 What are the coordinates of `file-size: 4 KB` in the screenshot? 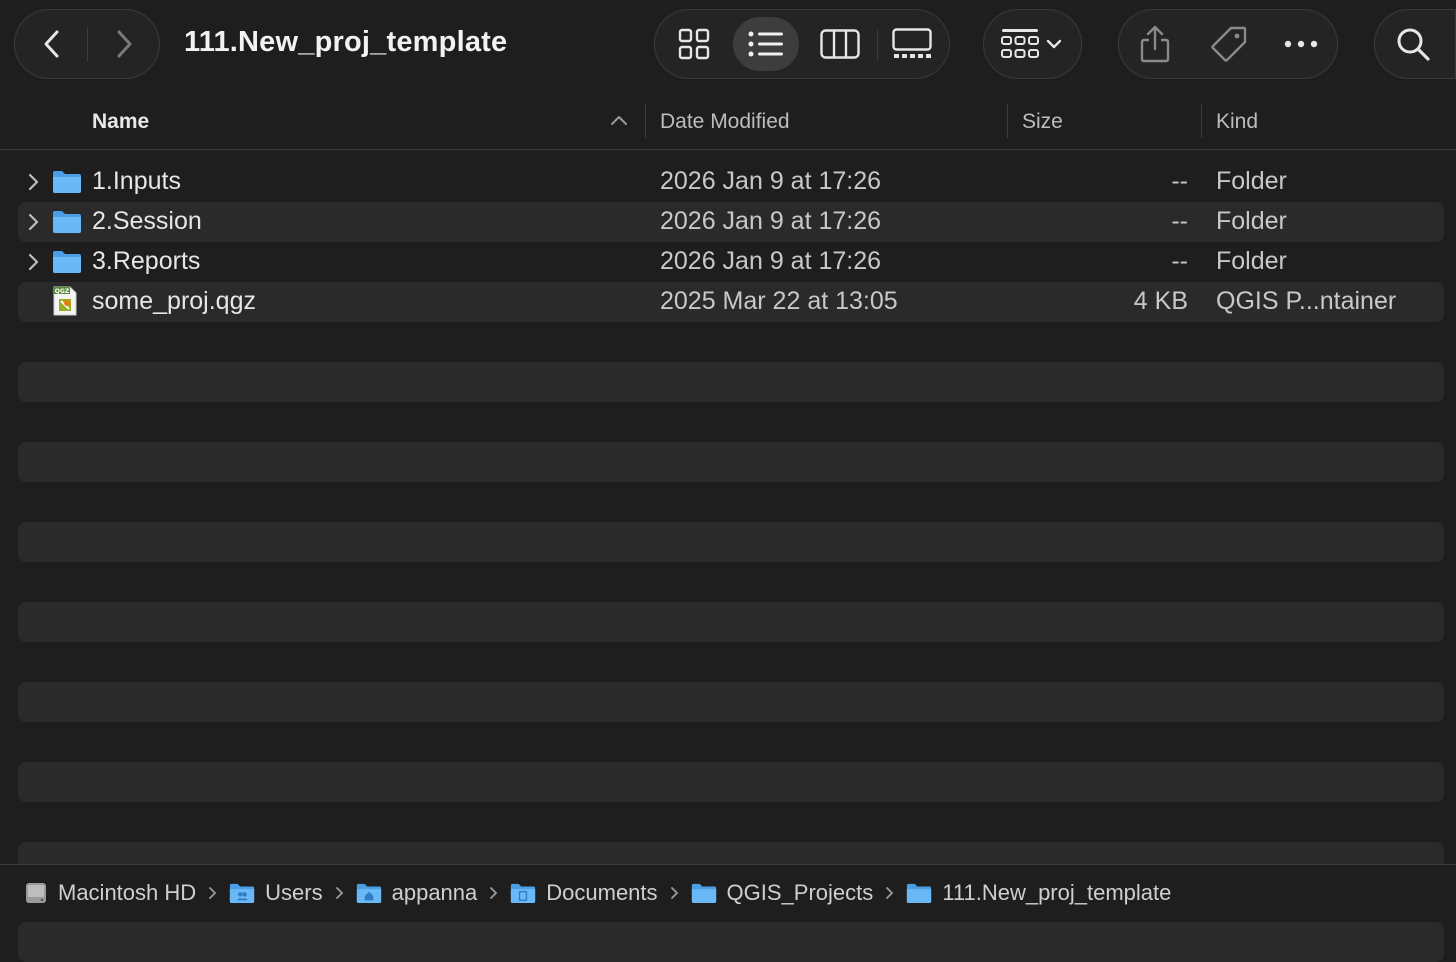 It's located at (1160, 301).